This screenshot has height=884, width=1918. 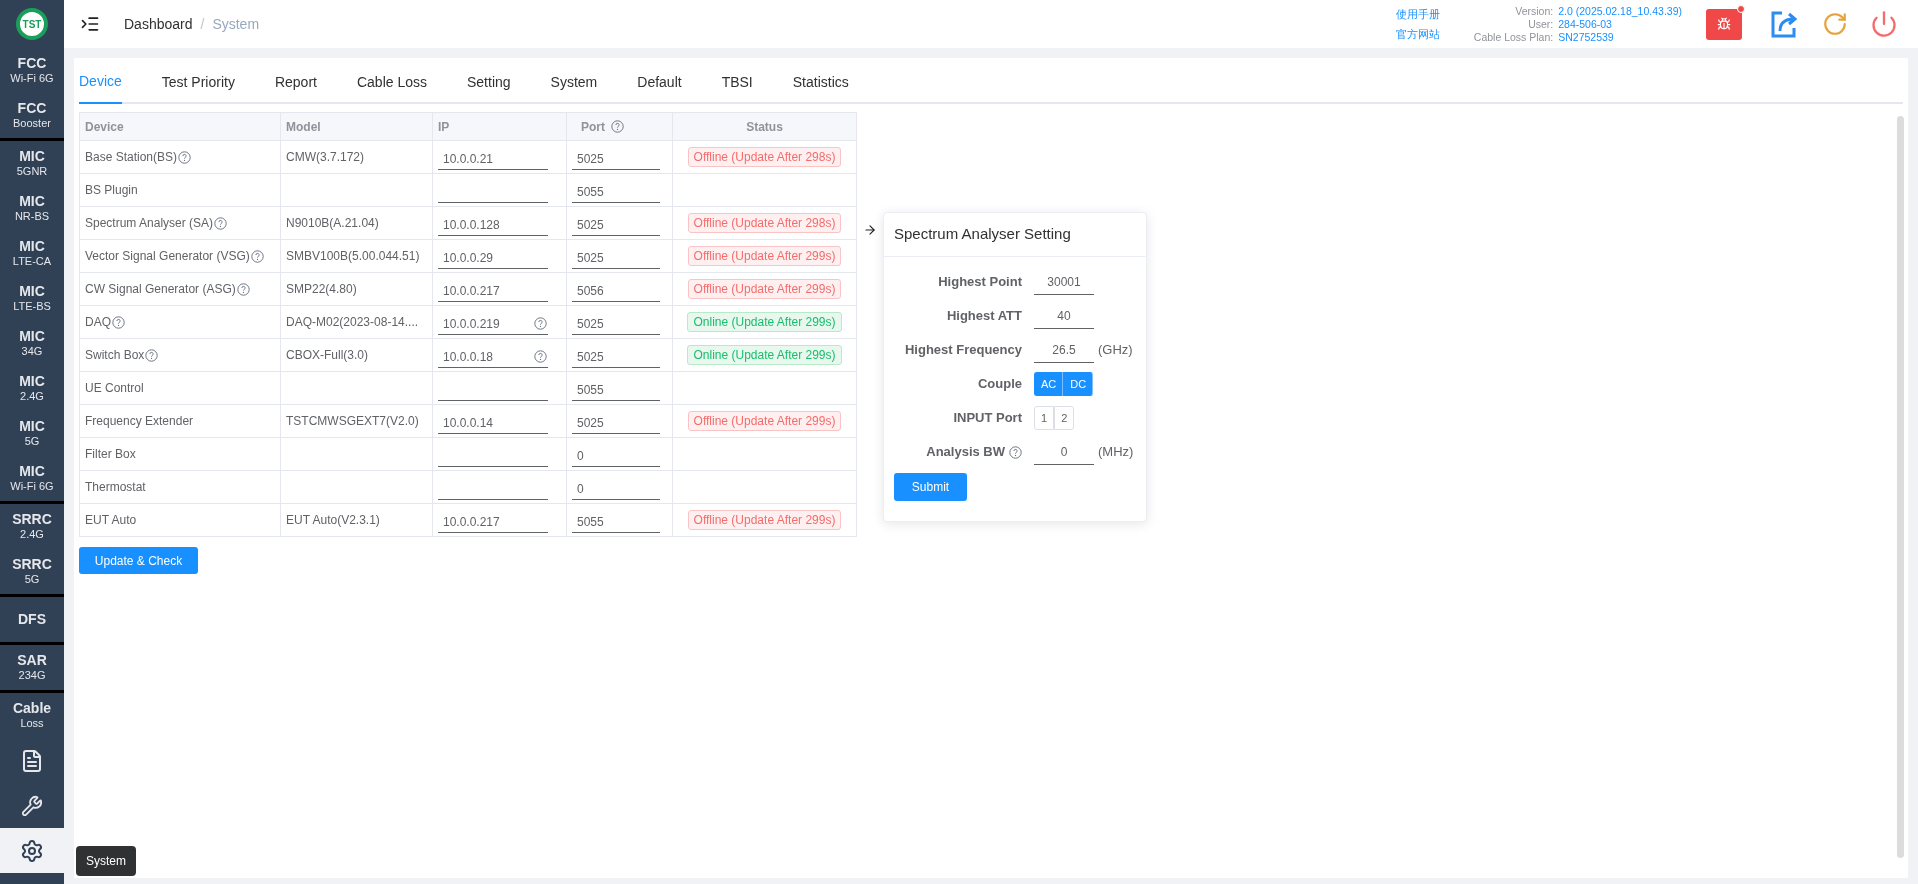 I want to click on column-header: IP, so click(x=499, y=126).